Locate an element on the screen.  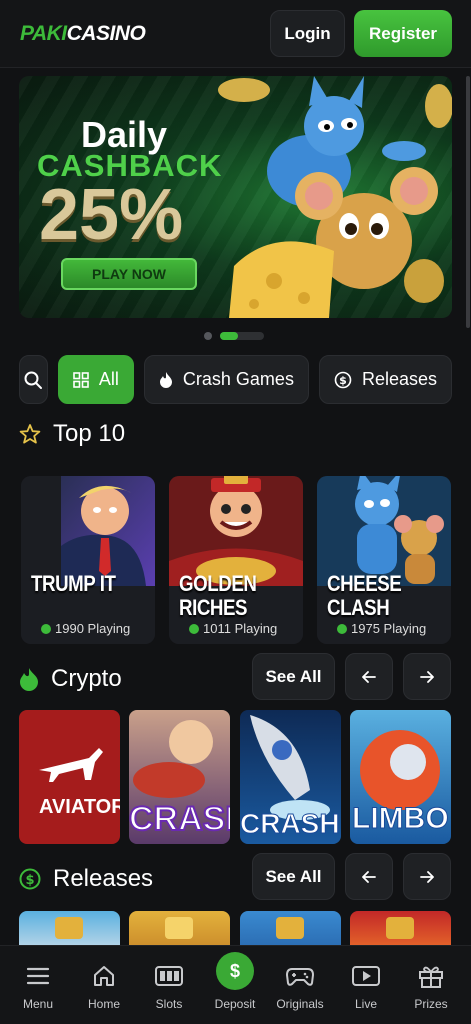
play-now-button: PLAY NOW is located at coordinates (129, 274).